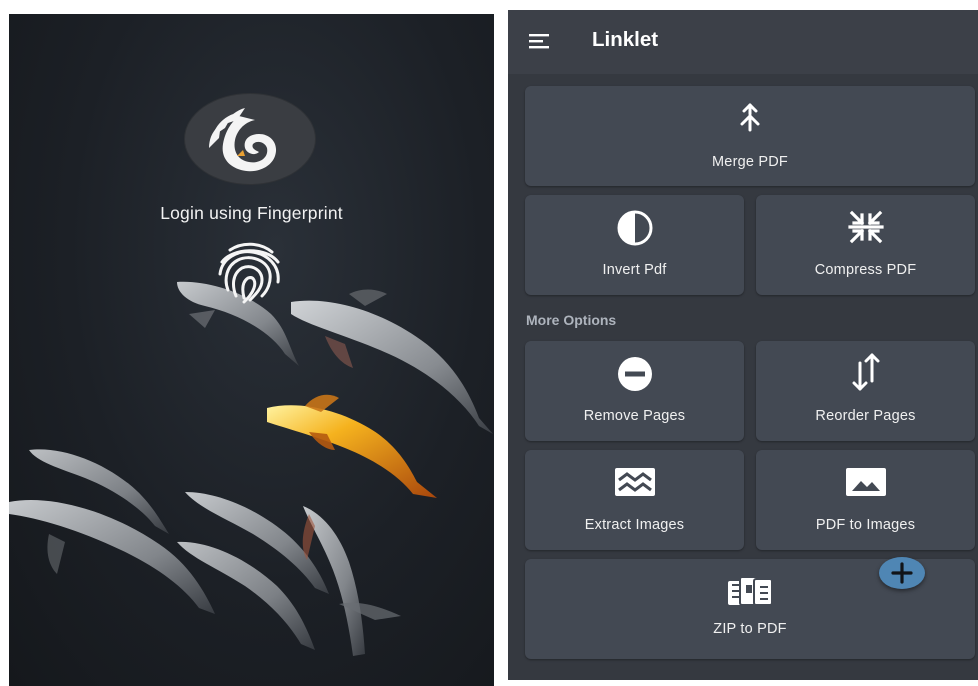  What do you see at coordinates (865, 500) in the screenshot?
I see `pdf-to-images-card: PDF to Images` at bounding box center [865, 500].